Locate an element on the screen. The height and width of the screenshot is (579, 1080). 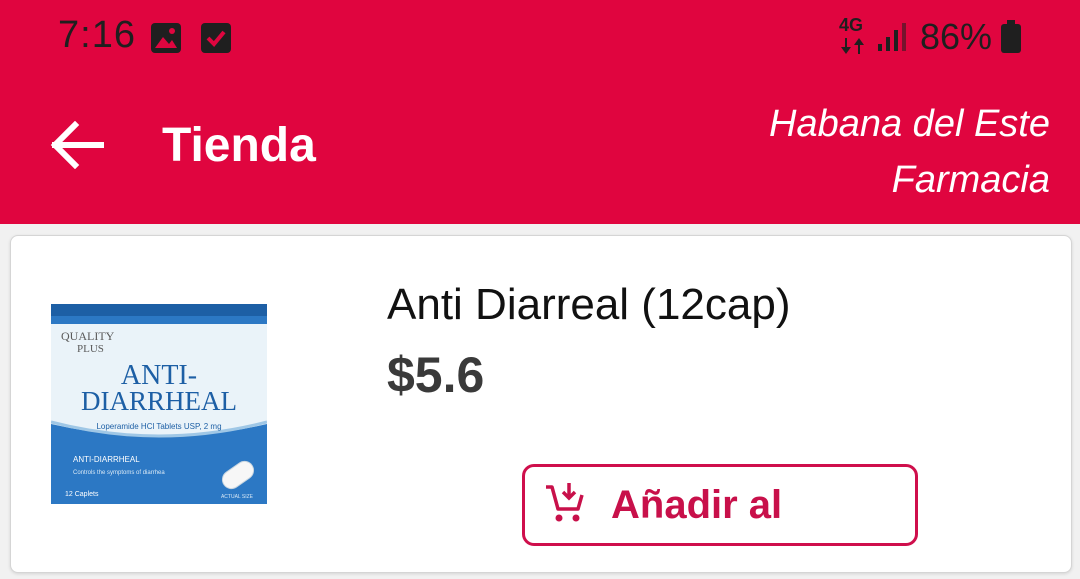
product-price: $5.6 is located at coordinates (436, 375).